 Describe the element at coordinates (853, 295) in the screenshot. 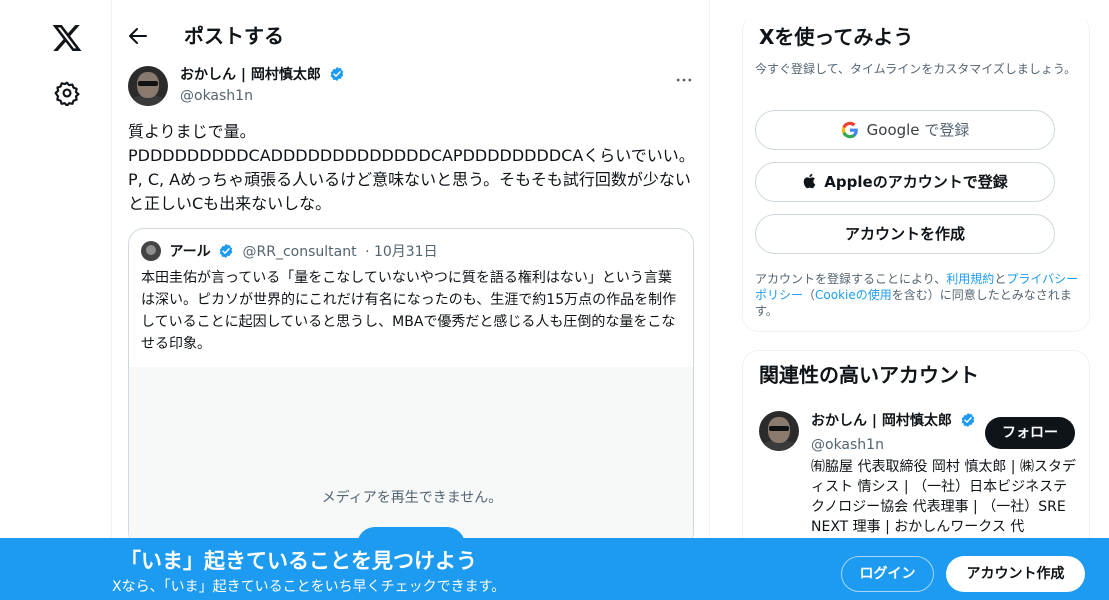

I see `cookie-policy-link: Cookieの使用` at that location.